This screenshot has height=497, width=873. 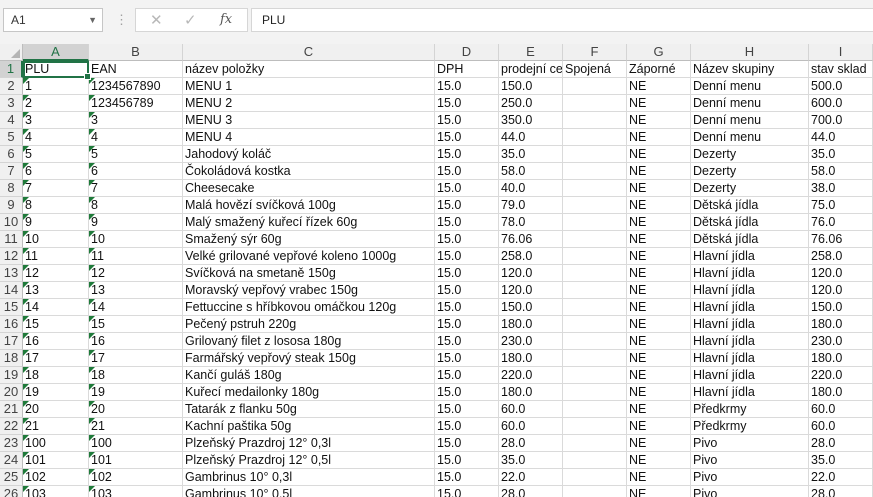 What do you see at coordinates (595, 358) in the screenshot?
I see `cell-f18` at bounding box center [595, 358].